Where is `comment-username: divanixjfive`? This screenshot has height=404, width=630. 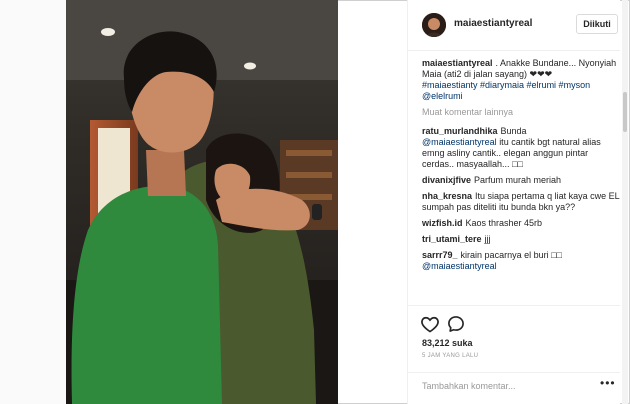 comment-username: divanixjfive is located at coordinates (446, 180).